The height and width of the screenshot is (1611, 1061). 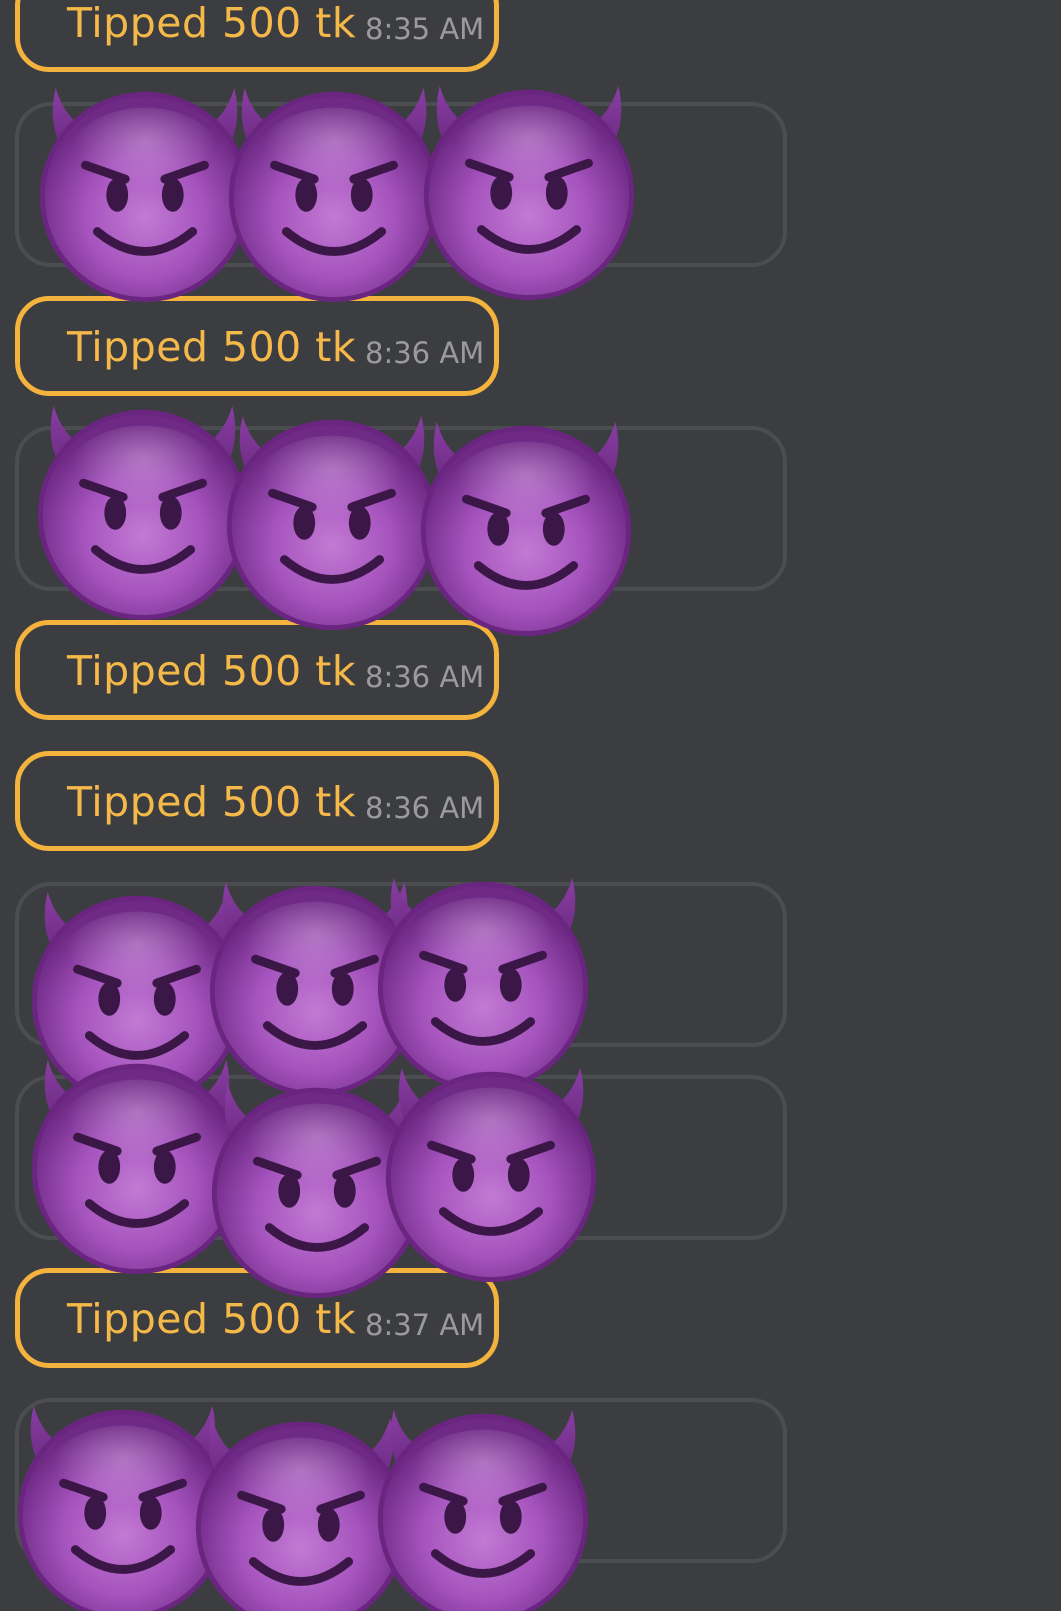 I want to click on tip-timestamp: 8:35 AM, so click(x=425, y=29).